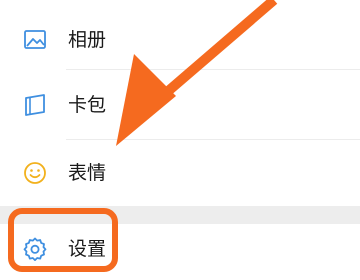 The image size is (360, 280). I want to click on menu-item-label: 相册, so click(87, 40).